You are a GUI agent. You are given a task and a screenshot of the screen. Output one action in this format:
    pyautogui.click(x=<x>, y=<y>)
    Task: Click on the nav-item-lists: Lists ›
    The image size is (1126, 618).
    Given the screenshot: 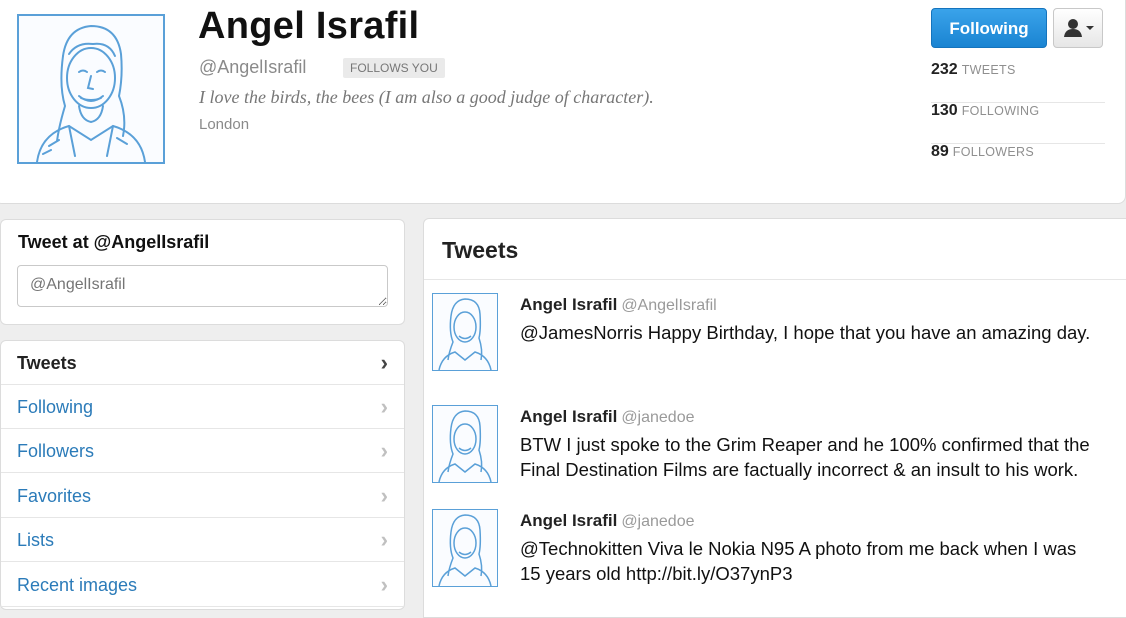 What is the action you would take?
    pyautogui.click(x=202, y=540)
    